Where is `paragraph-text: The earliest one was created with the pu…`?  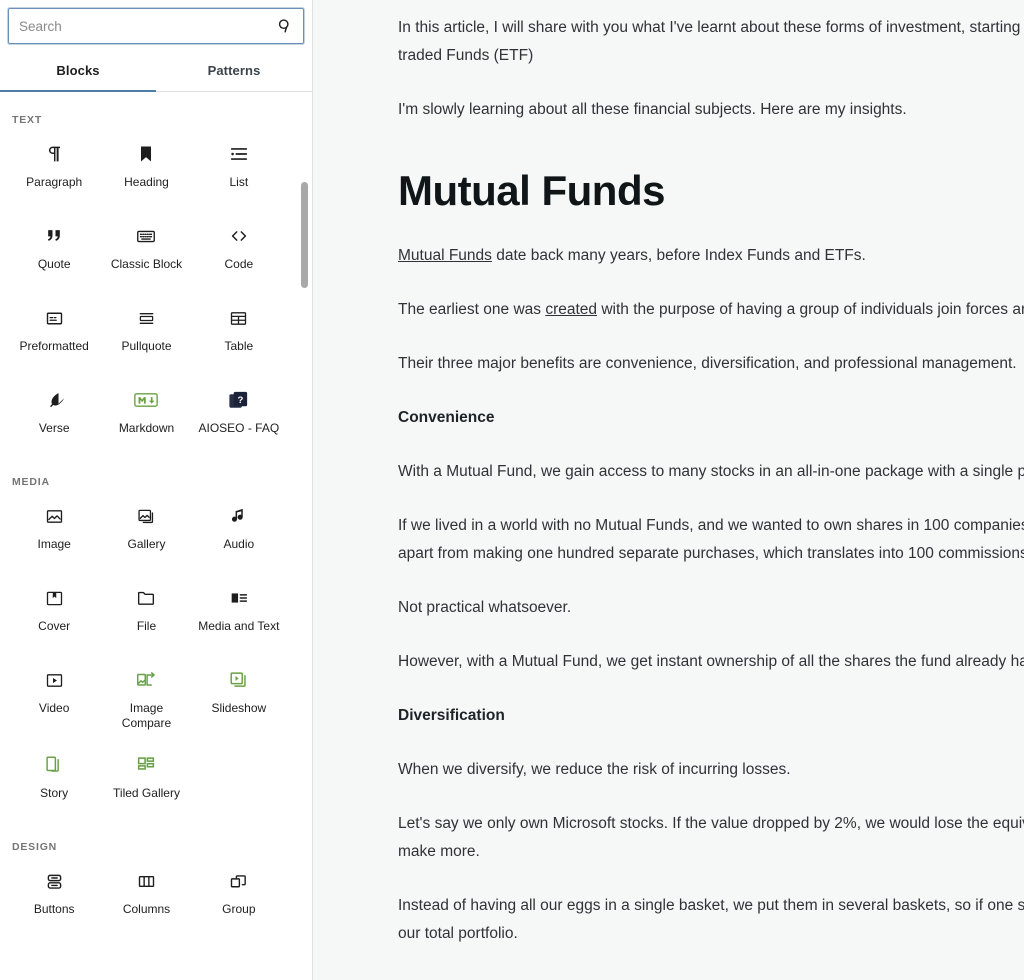 paragraph-text: The earliest one was created with the pu… is located at coordinates (711, 310).